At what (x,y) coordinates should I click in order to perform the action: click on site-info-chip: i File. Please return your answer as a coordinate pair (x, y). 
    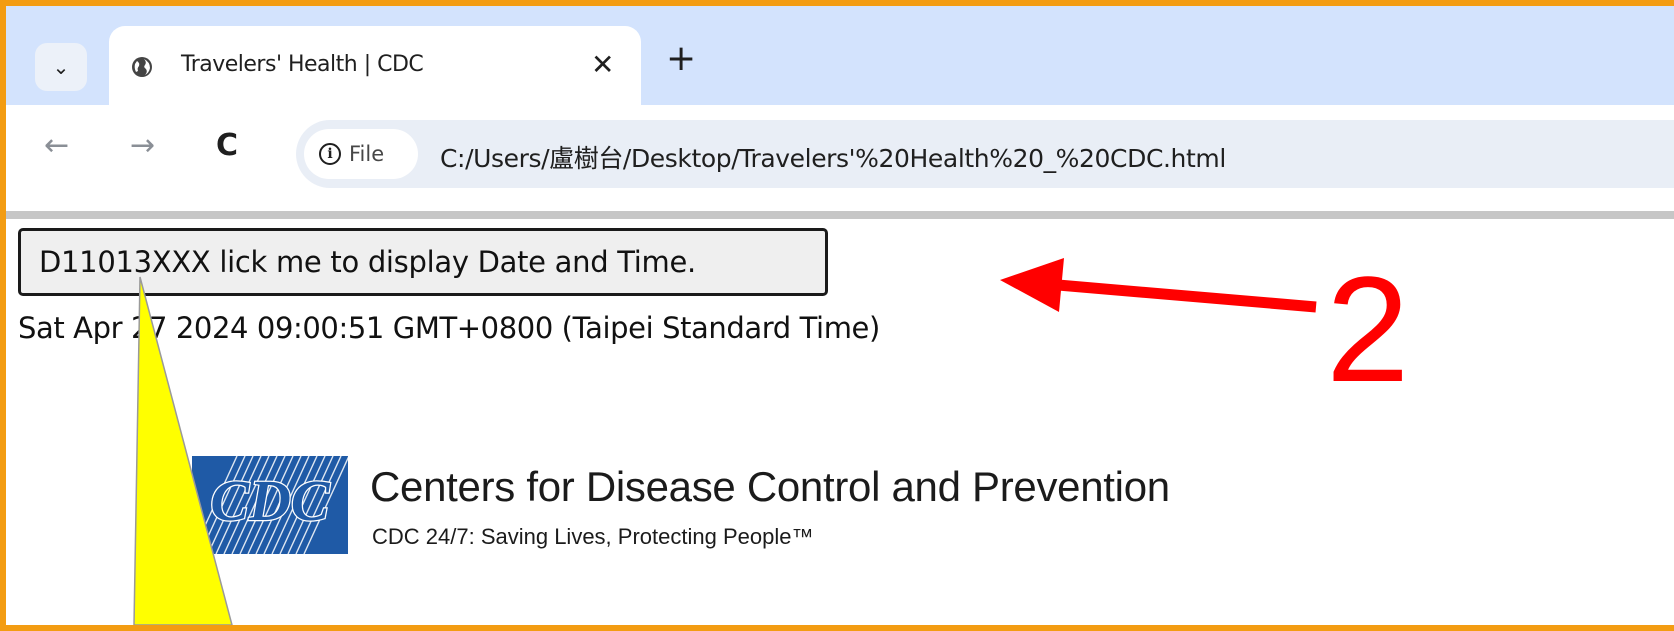
    Looking at the image, I should click on (361, 154).